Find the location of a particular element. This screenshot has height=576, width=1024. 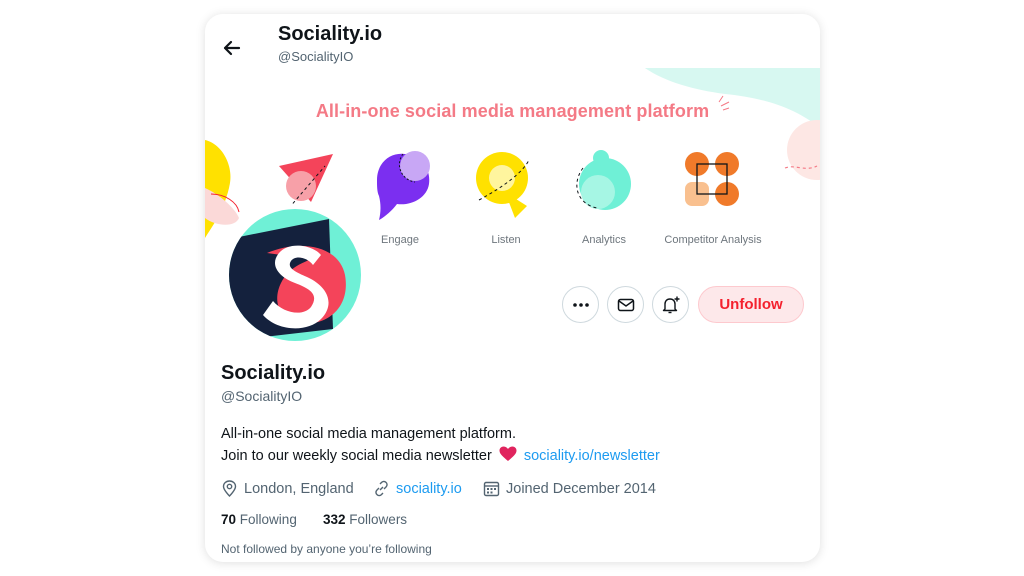

notifications-button is located at coordinates (670, 304).